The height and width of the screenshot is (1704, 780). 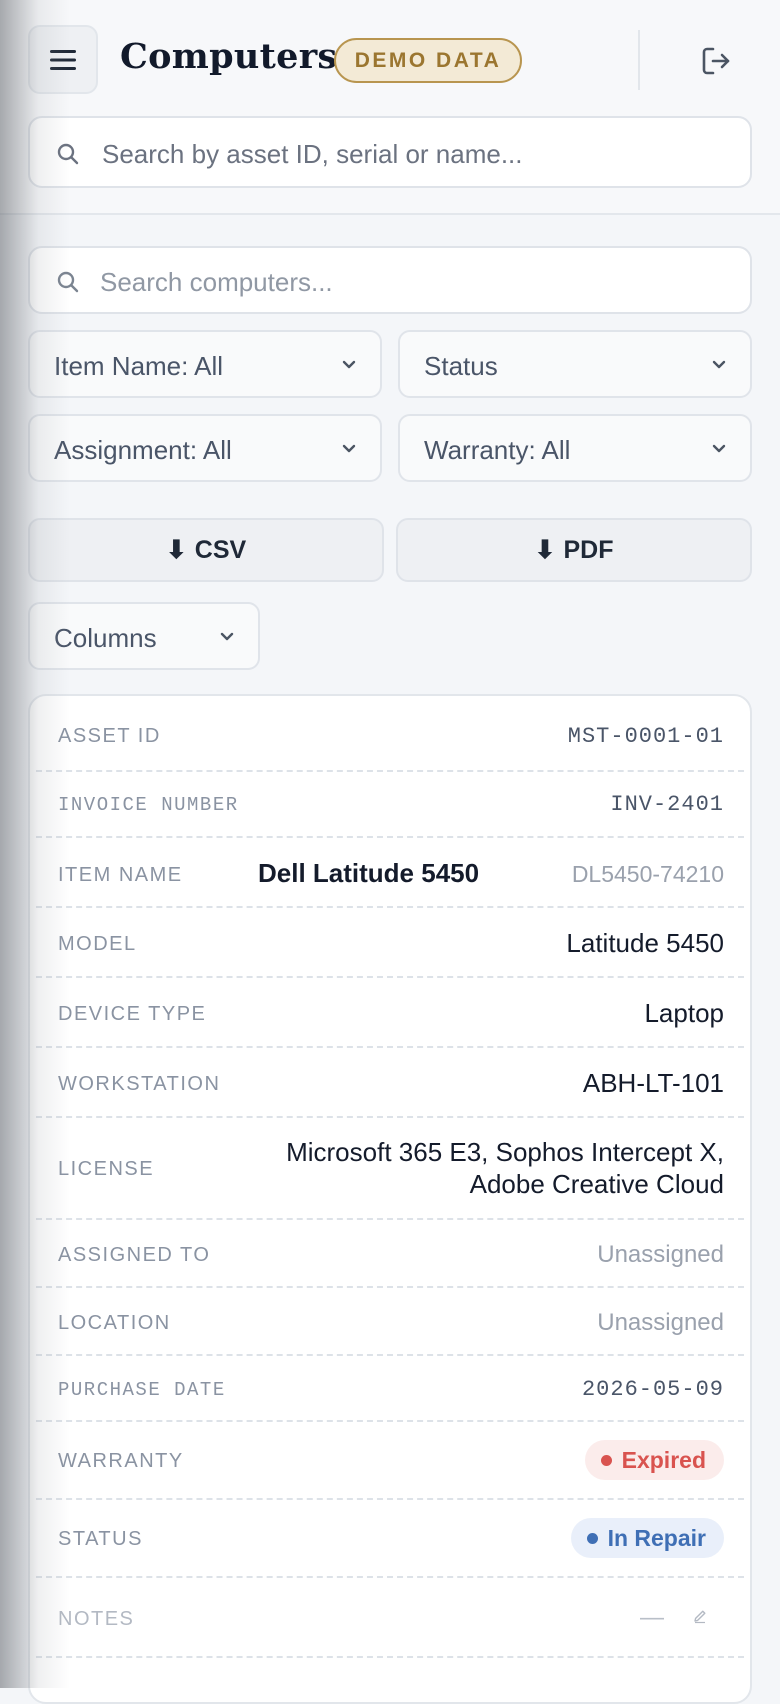 I want to click on license-line: Microsoft 365 E3, Sophos Intercept X,, so click(x=505, y=1152).